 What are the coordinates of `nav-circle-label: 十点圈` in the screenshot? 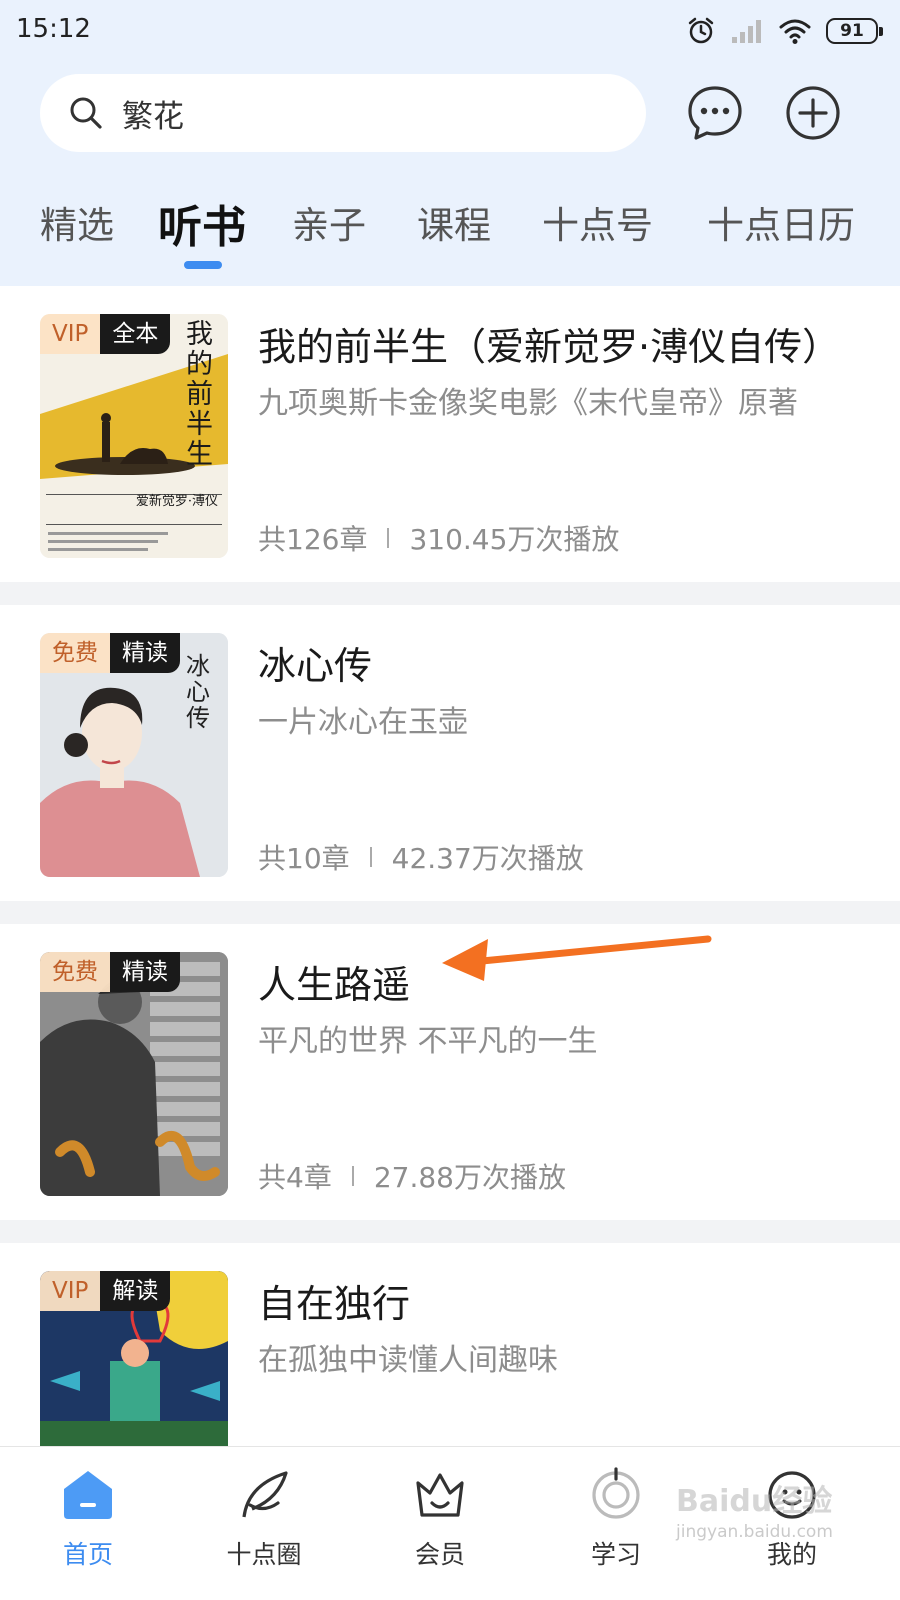 It's located at (264, 1554).